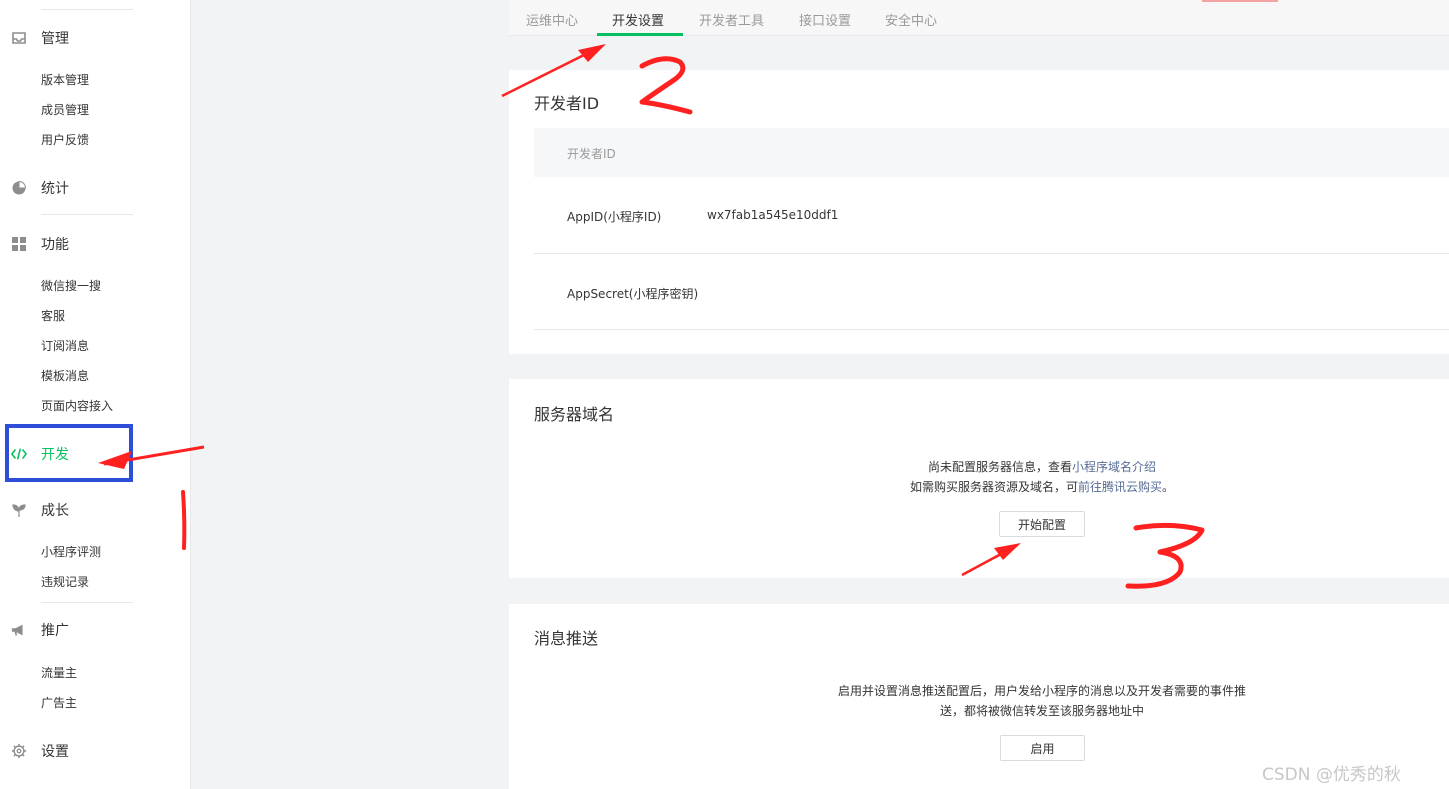 The width and height of the screenshot is (1449, 789). I want to click on card-title: 开发者ID, so click(567, 103).